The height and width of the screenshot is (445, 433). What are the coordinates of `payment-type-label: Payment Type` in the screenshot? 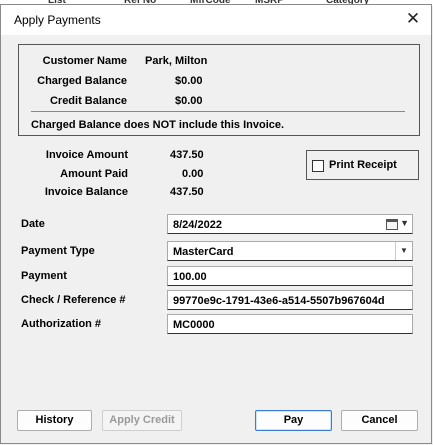 It's located at (58, 251).